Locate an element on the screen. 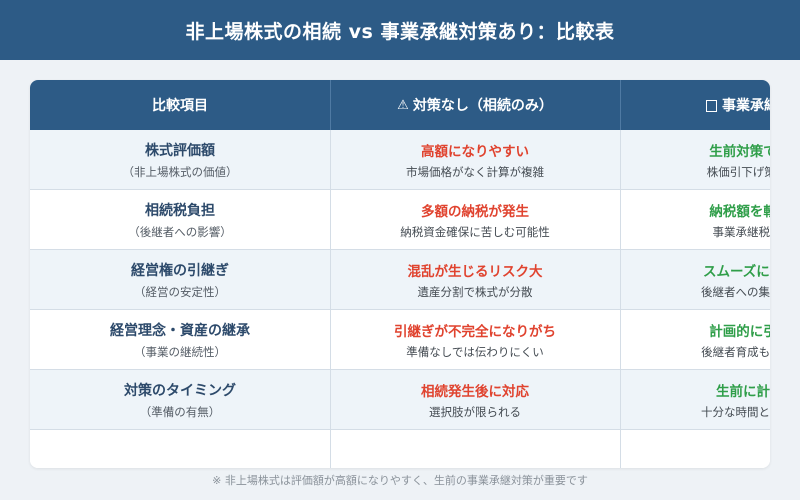 This screenshot has height=500, width=800. header-with-measures: 事業承継対策あり is located at coordinates (695, 105).